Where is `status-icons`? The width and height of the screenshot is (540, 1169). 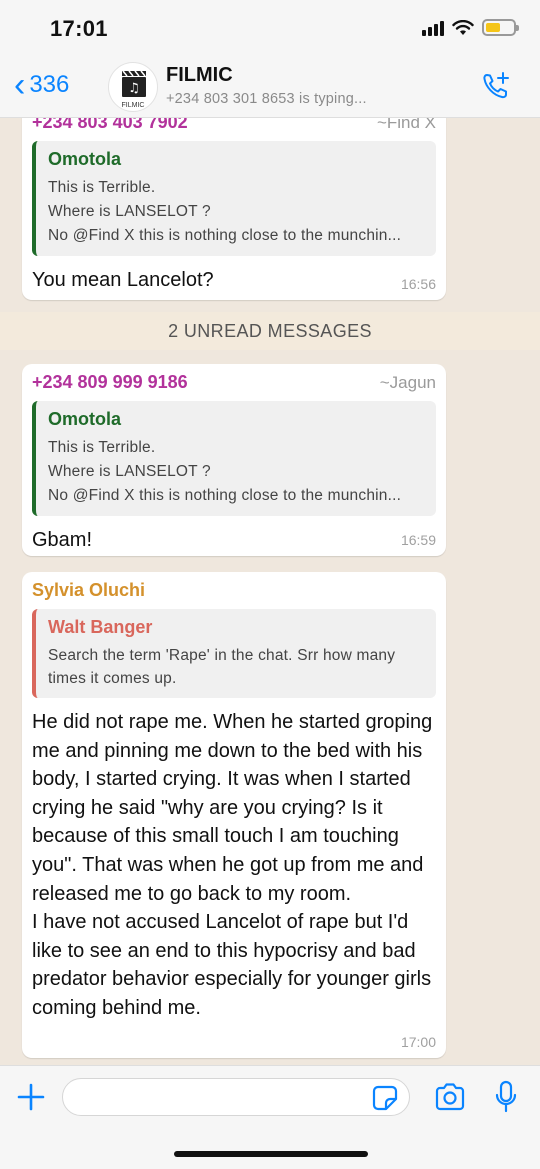
status-icons is located at coordinates (470, 27).